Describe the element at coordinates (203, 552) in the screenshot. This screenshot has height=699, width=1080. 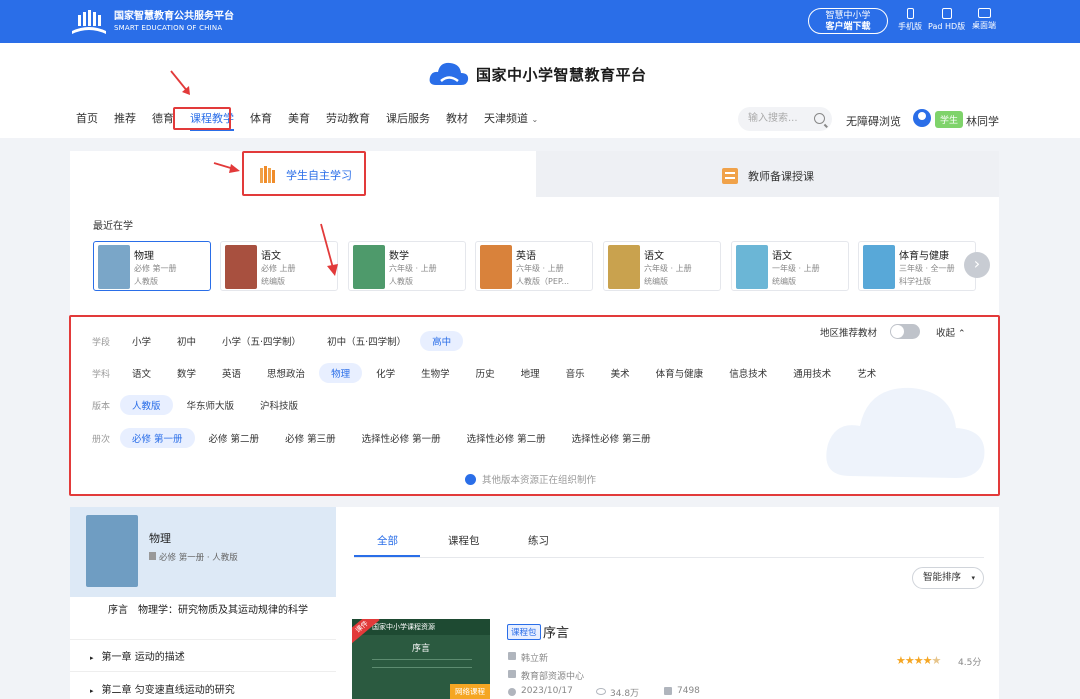
I see `book-header: 物理 必修 第一册 · 人教版` at that location.